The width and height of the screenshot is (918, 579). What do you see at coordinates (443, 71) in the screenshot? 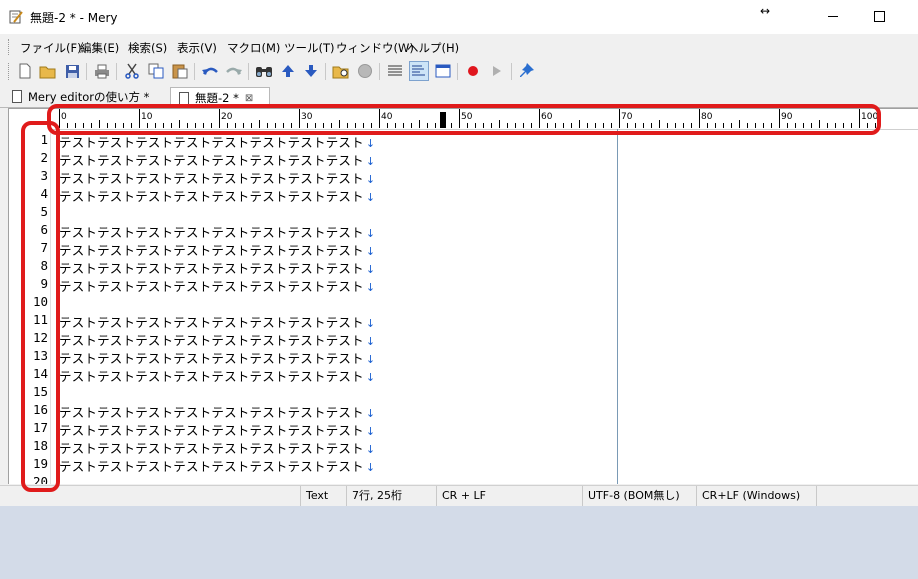
I see `window-icon` at bounding box center [443, 71].